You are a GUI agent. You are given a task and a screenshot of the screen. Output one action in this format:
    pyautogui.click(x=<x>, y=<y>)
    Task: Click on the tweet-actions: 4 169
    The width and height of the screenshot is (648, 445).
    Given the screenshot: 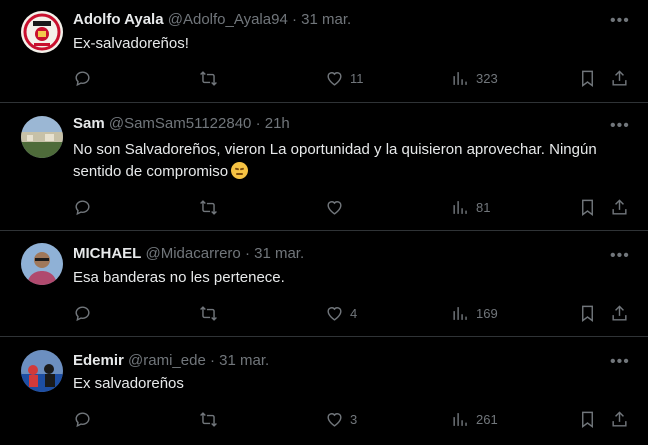 What is the action you would take?
    pyautogui.click(x=350, y=313)
    